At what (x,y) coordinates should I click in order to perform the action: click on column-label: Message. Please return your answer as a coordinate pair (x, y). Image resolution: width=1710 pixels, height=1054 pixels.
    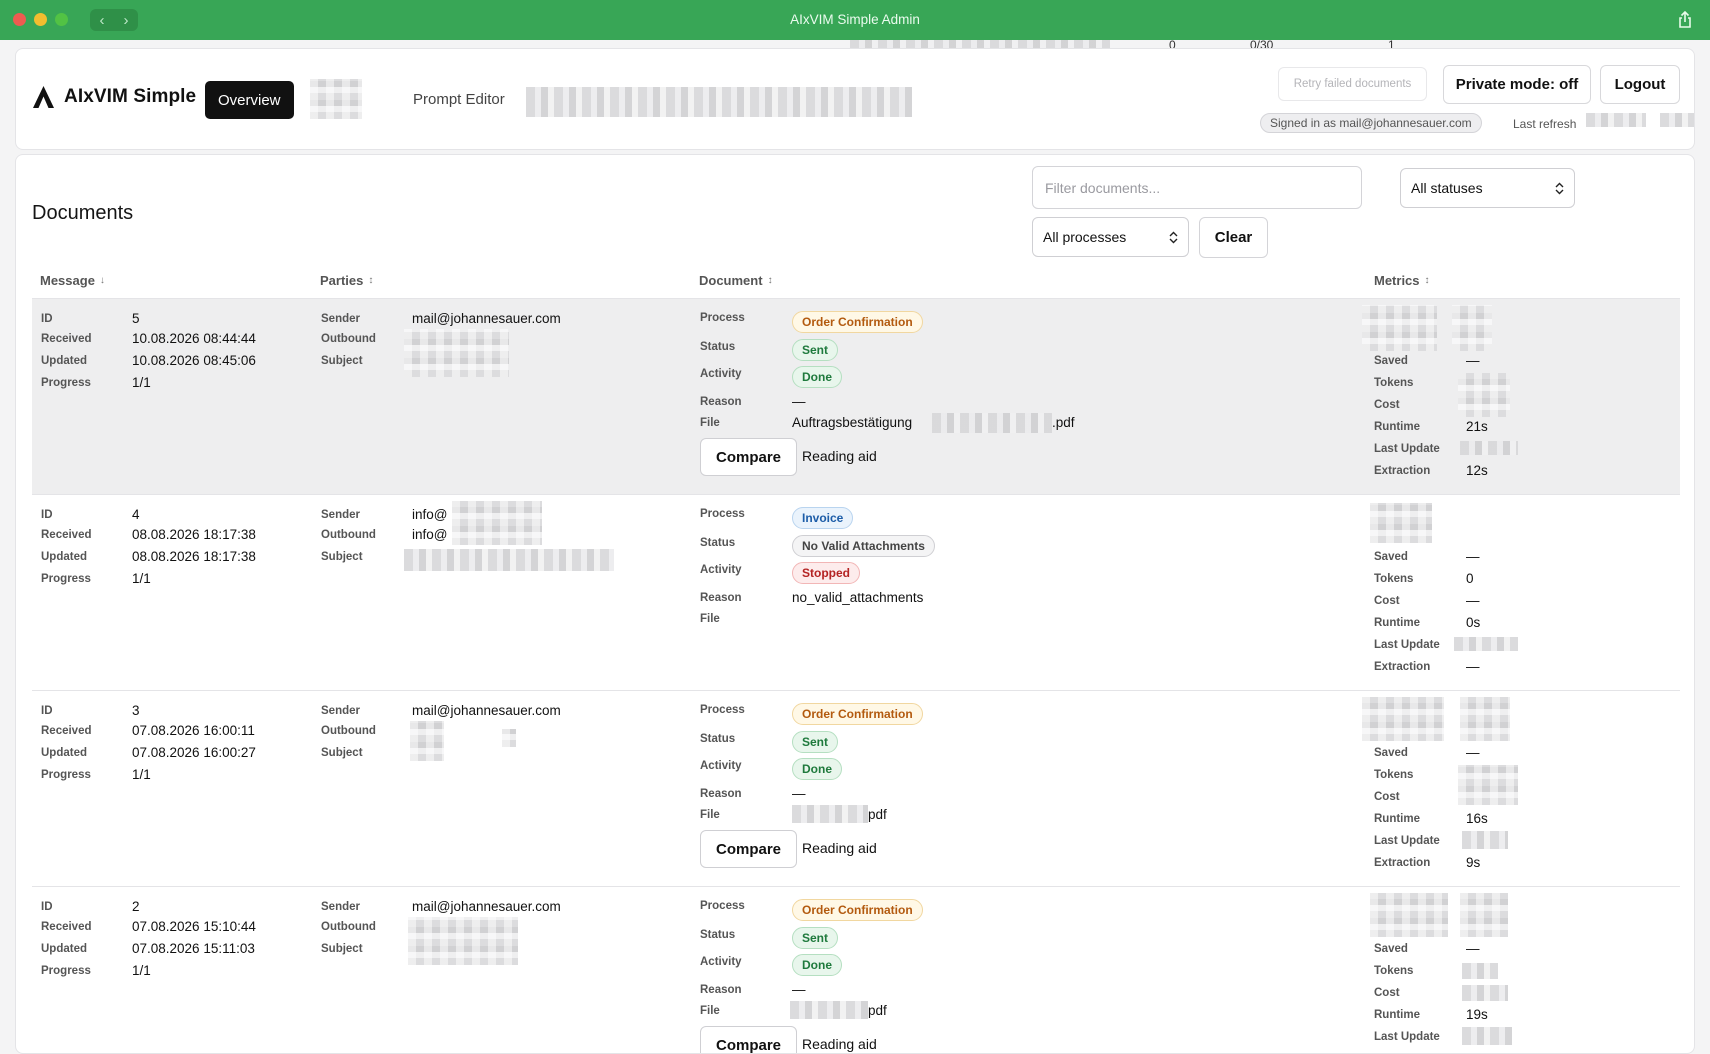
    Looking at the image, I should click on (67, 280).